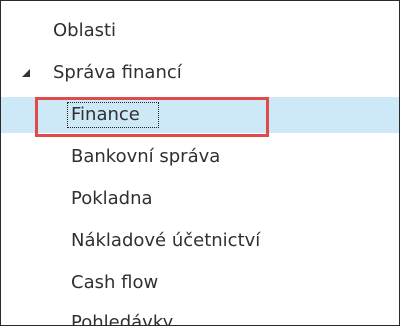  I want to click on tree-root-label: Oblasti, so click(85, 30).